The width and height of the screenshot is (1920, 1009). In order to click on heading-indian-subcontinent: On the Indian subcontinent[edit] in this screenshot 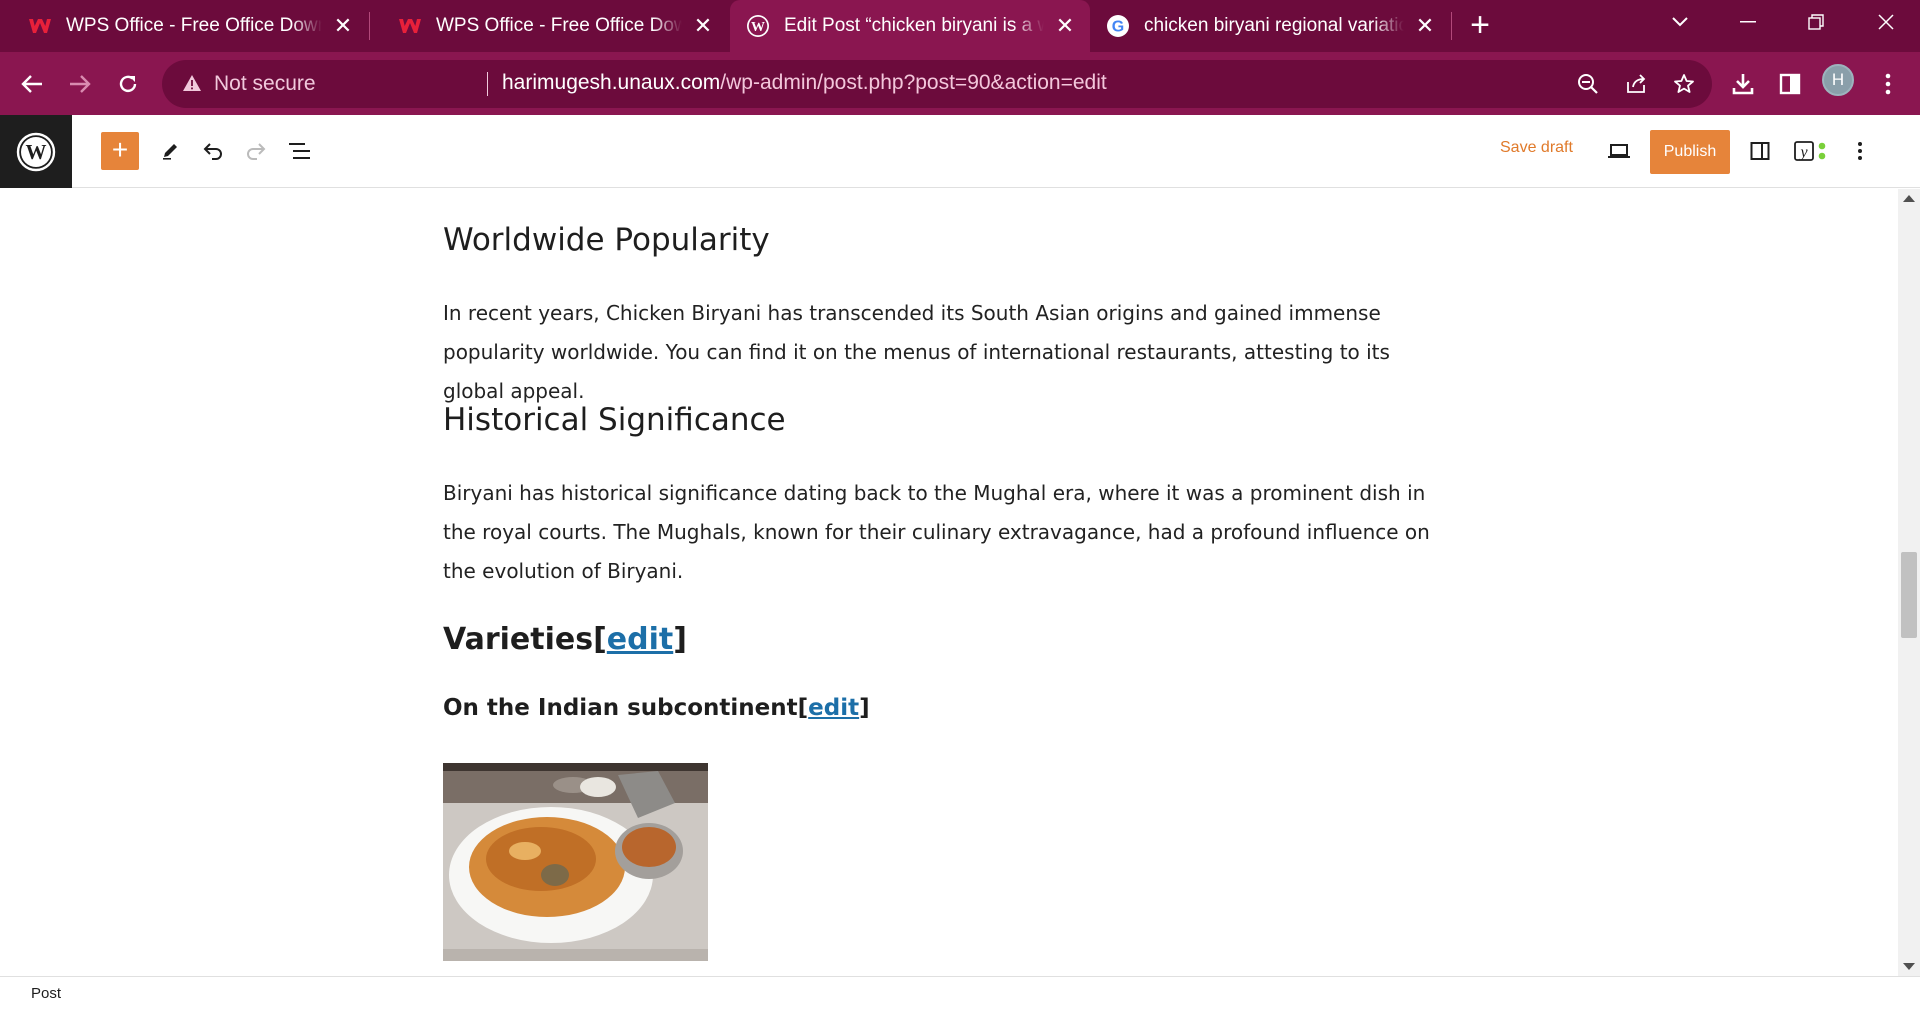, I will do `click(656, 708)`.